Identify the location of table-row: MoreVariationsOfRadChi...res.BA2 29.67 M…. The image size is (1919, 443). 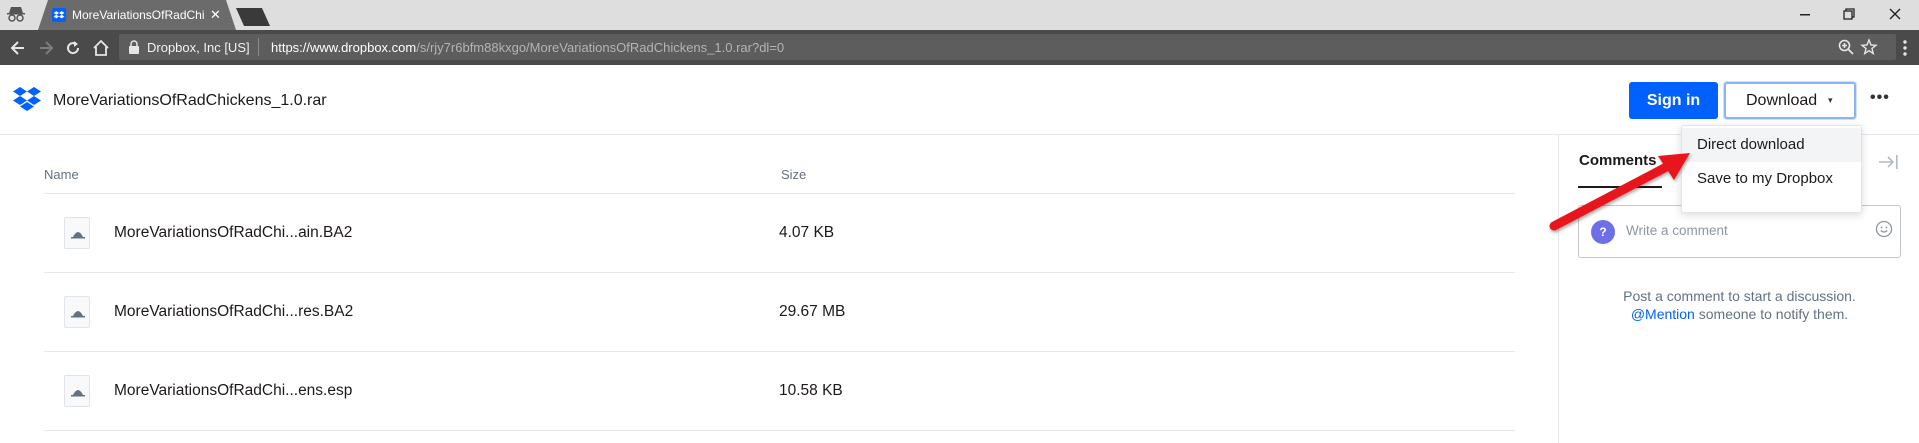
(779, 312).